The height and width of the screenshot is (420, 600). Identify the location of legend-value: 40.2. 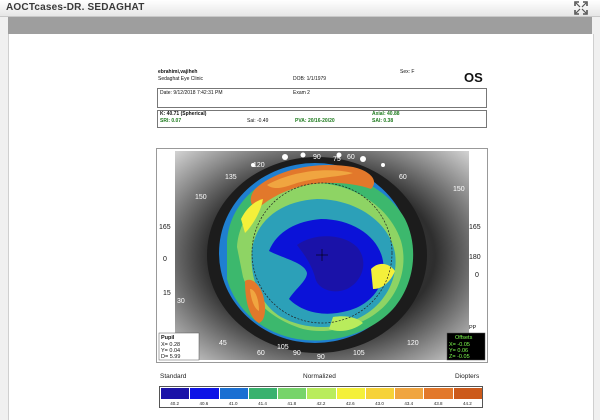
(174, 403).